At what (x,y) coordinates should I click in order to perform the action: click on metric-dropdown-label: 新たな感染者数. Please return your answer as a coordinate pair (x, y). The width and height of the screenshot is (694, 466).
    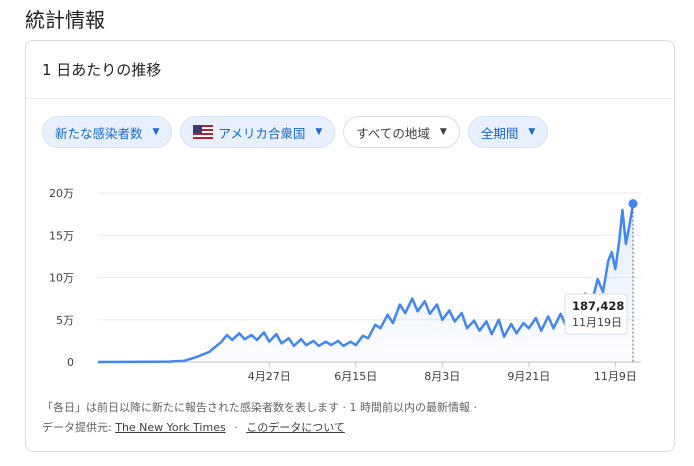
    Looking at the image, I should click on (99, 133).